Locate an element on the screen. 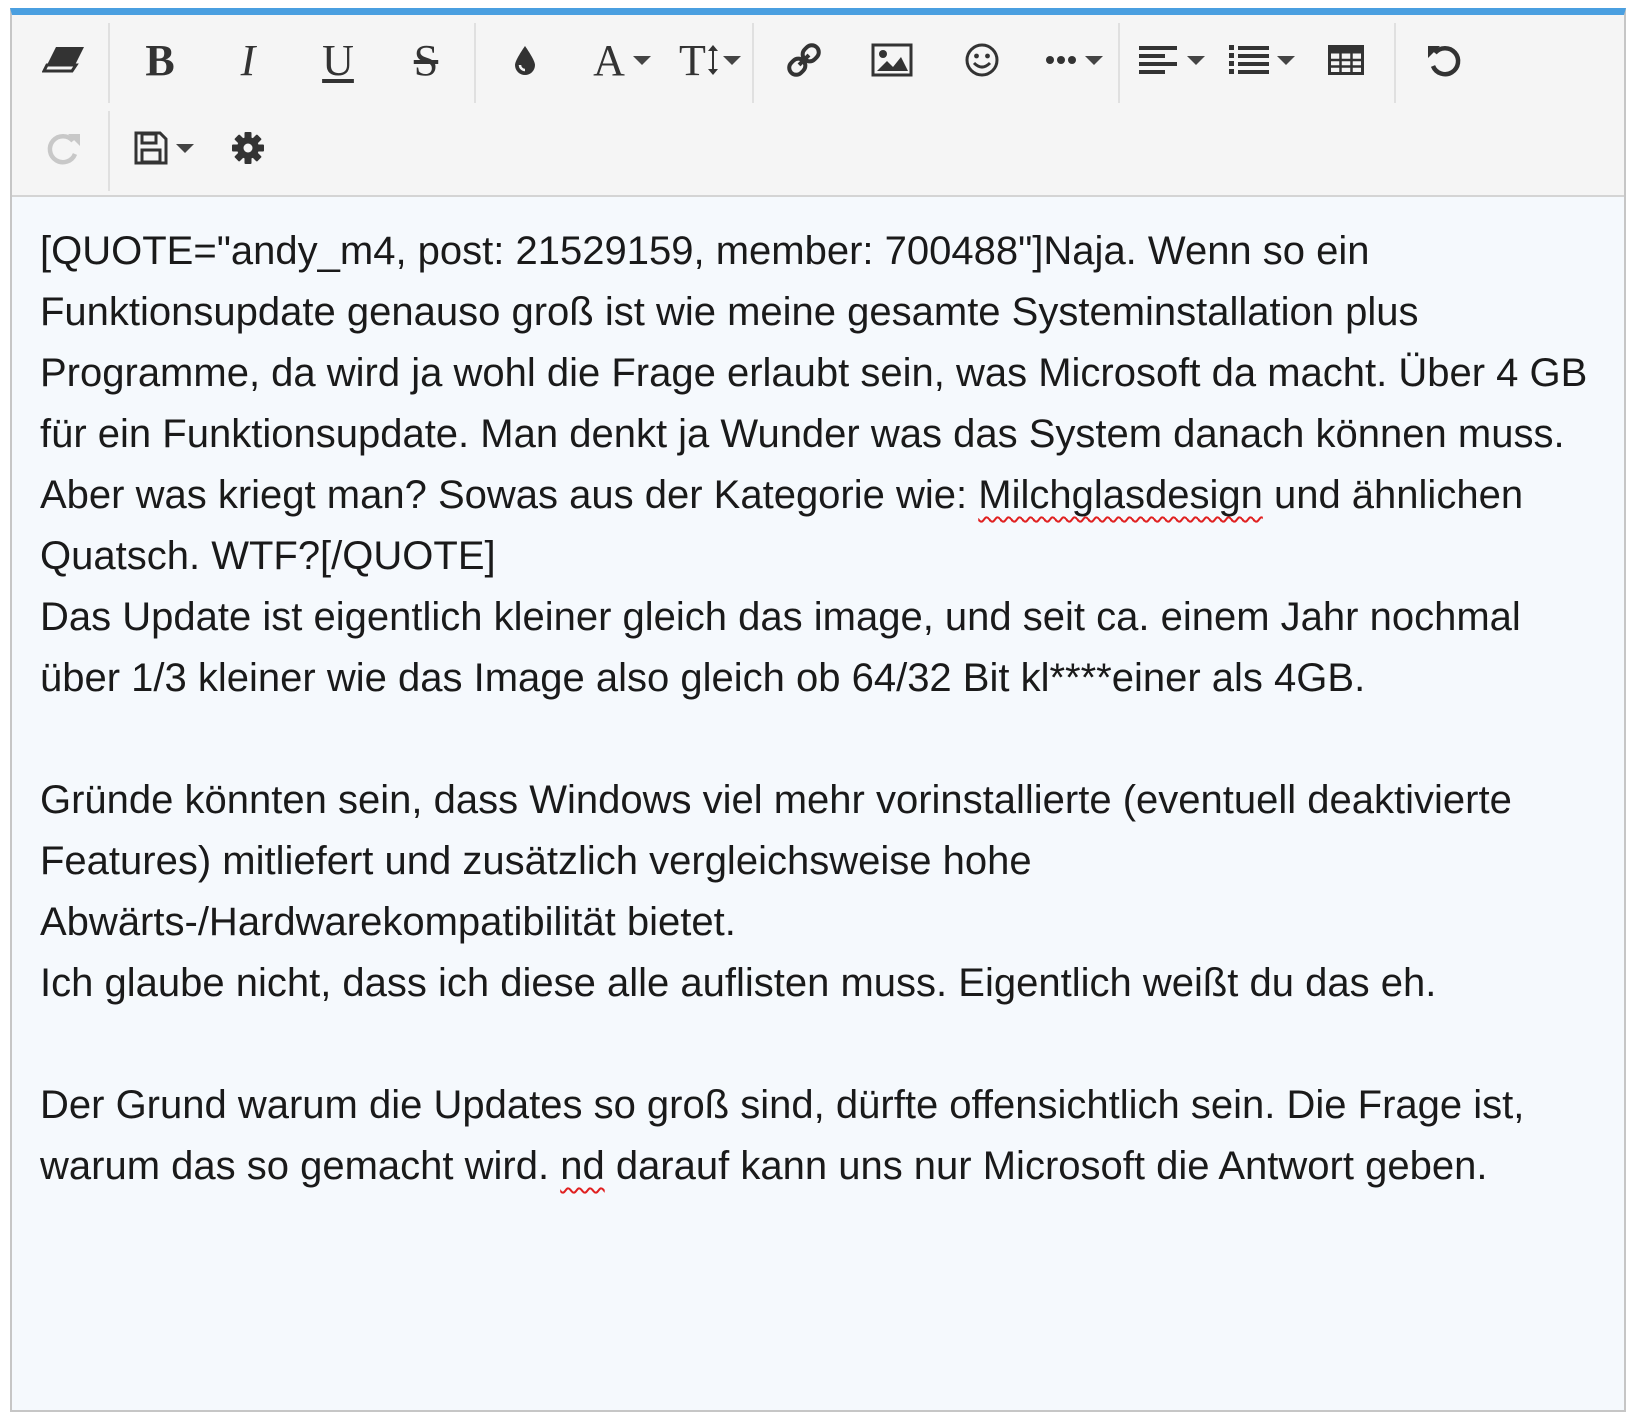  list-button is located at coordinates (1262, 60).